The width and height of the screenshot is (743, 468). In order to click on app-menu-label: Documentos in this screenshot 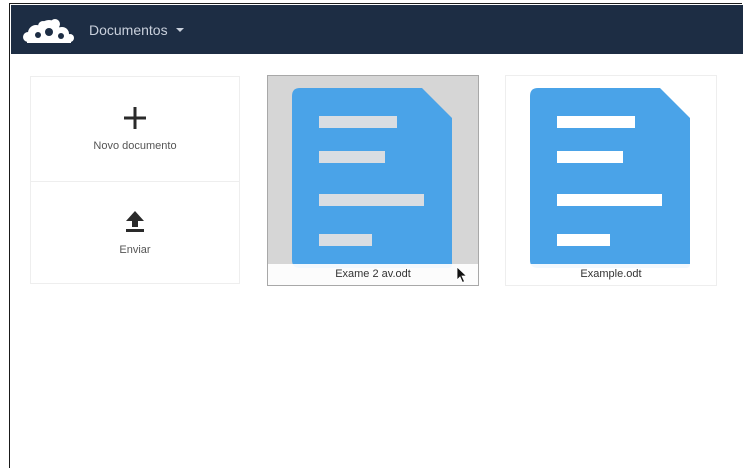, I will do `click(128, 29)`.